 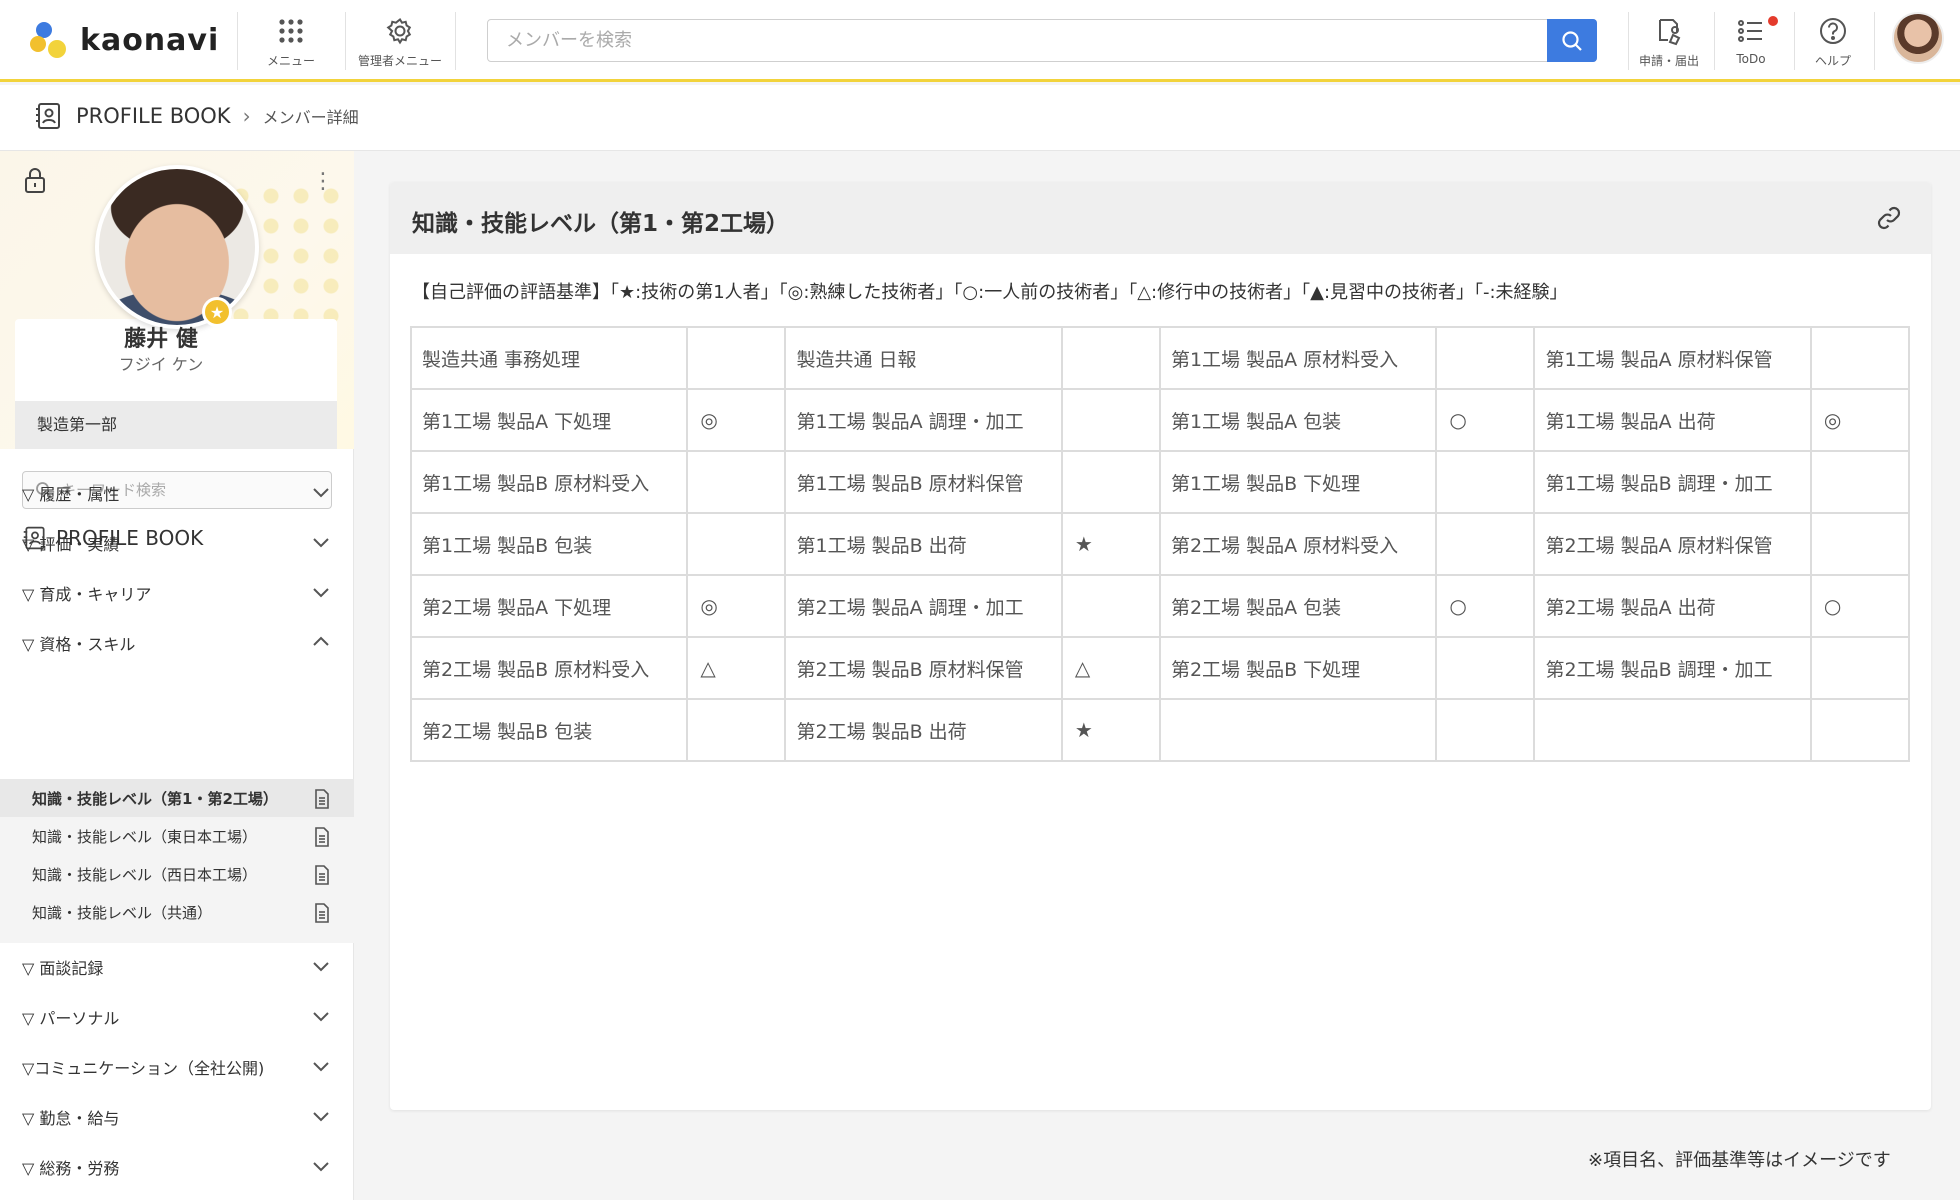 I want to click on skill-name: 第1工場 製品B 下処理, so click(x=1298, y=482).